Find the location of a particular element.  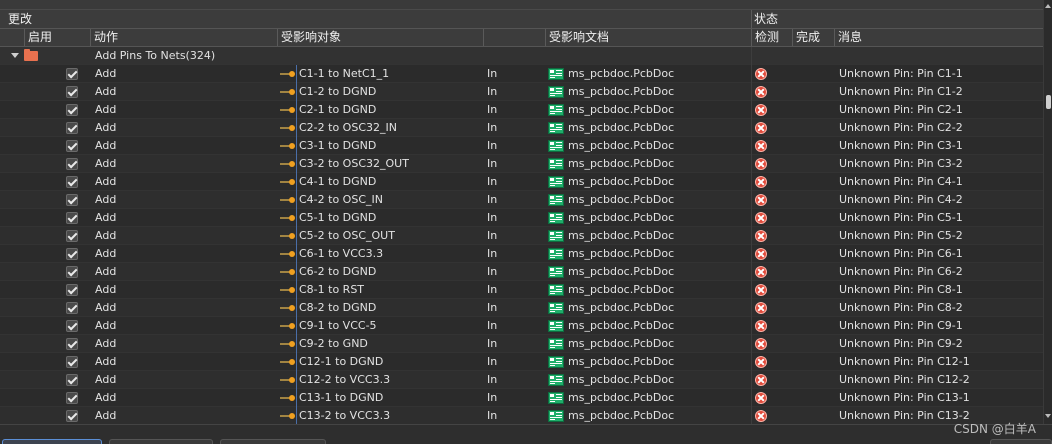

message-cell: Unknown Pin: Pin C9-1 is located at coordinates (901, 325).